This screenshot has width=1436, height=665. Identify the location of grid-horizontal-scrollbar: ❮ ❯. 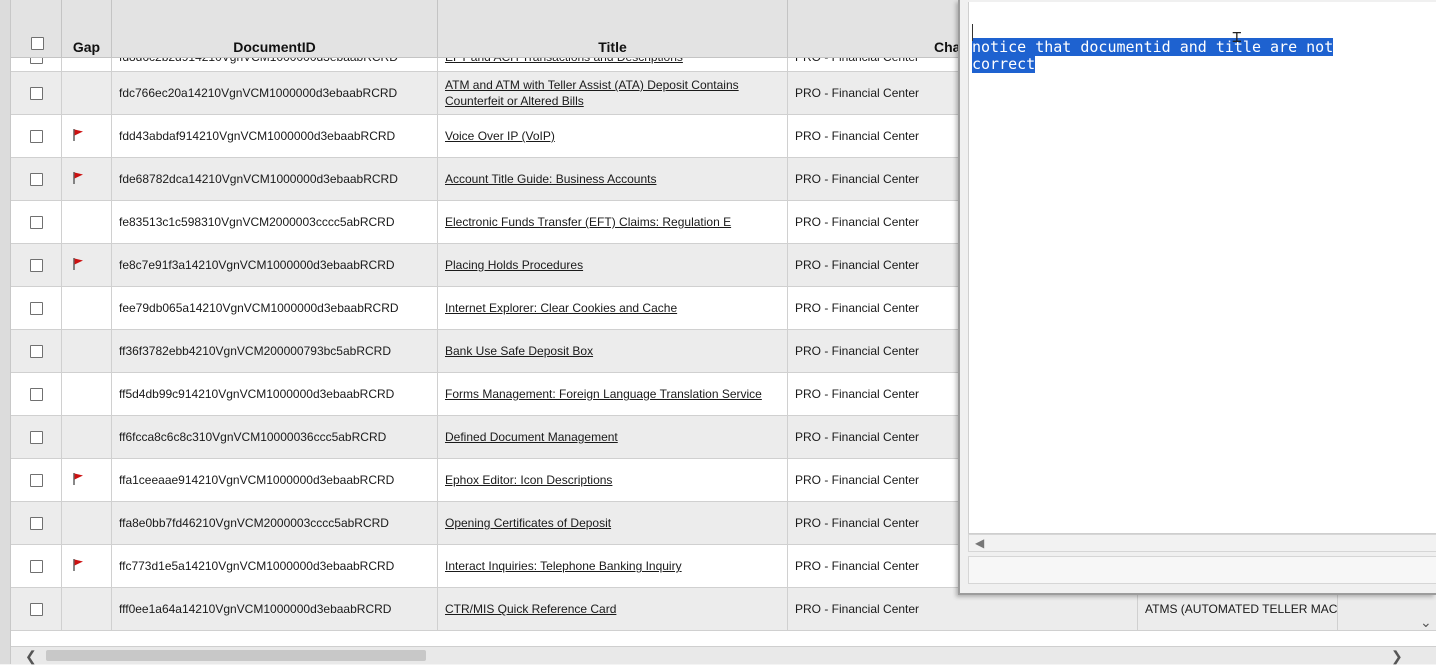
(723, 655).